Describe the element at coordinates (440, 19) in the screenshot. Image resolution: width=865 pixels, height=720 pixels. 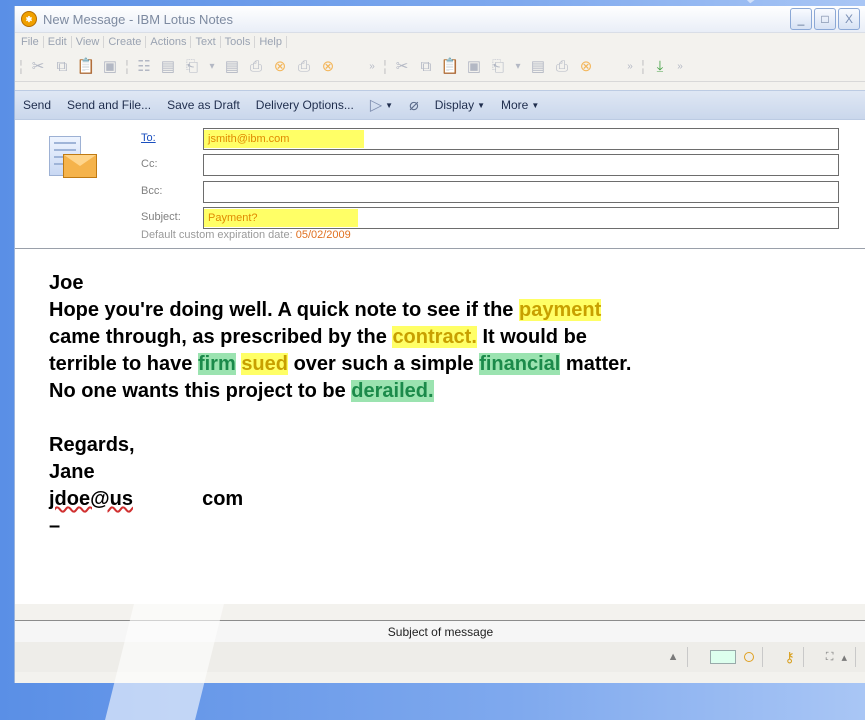
I see `title-bar: ✱ New Message - IBM Lotus Notes _ □ X` at that location.